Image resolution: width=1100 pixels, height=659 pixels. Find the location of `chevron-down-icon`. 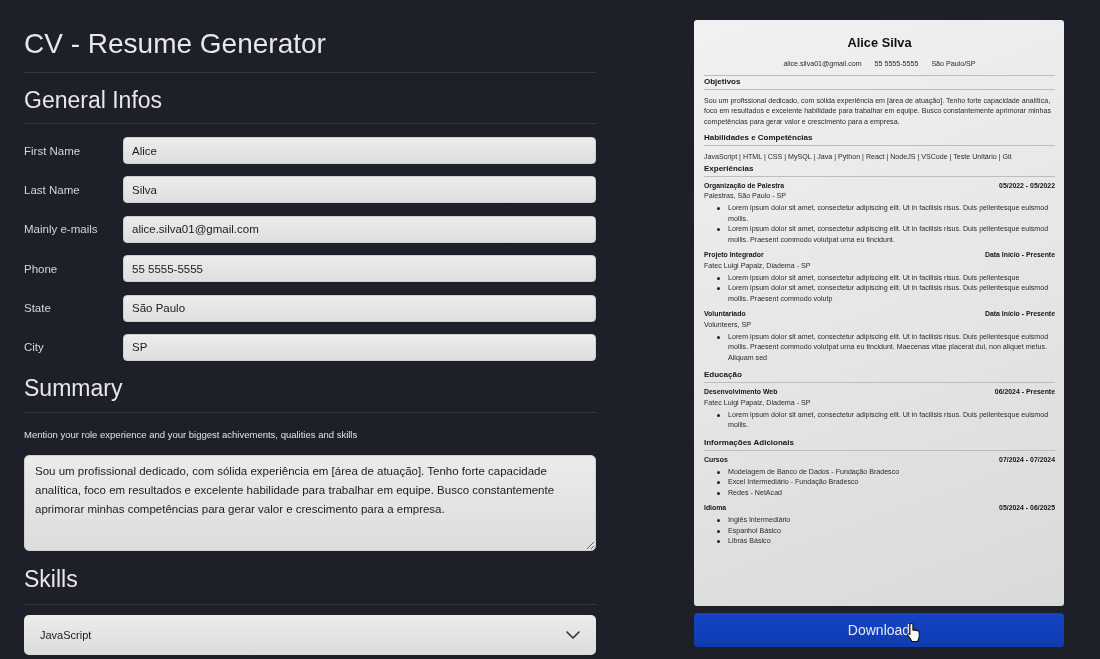

chevron-down-icon is located at coordinates (573, 634).